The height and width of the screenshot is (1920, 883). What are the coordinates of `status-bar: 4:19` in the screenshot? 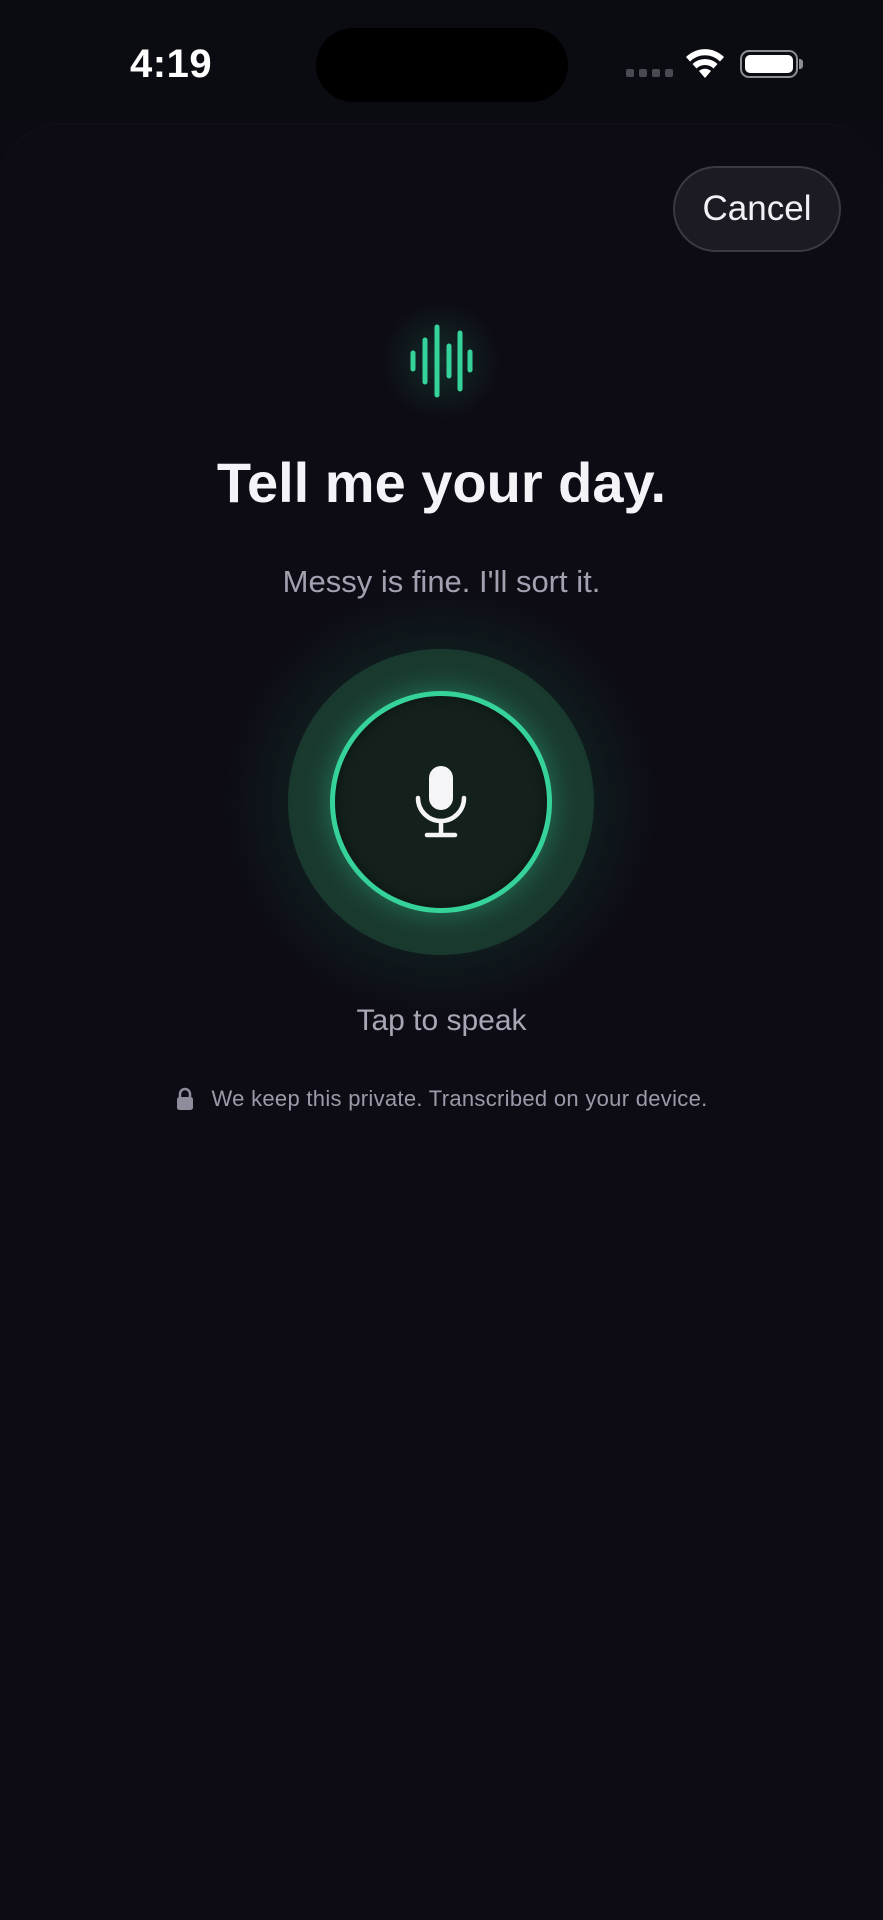 It's located at (441, 60).